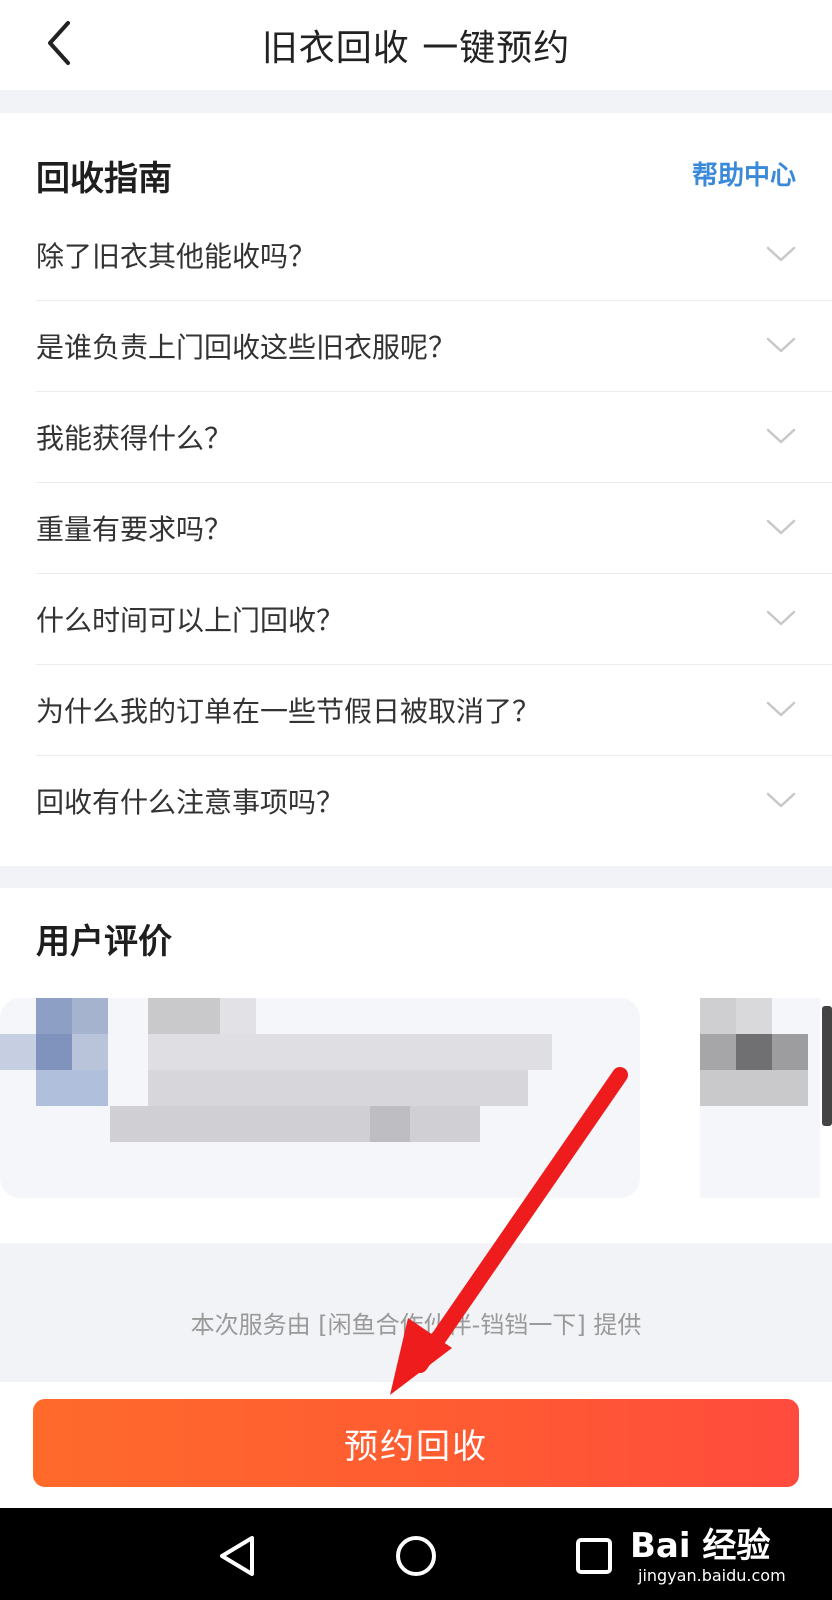 This screenshot has height=1600, width=832. I want to click on nav-home-icon, so click(416, 1556).